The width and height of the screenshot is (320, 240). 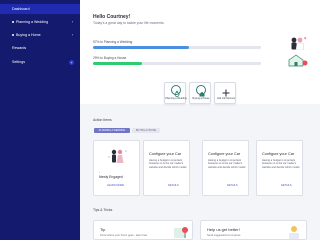 I want to click on engaged-couple-icon, so click(x=117, y=156).